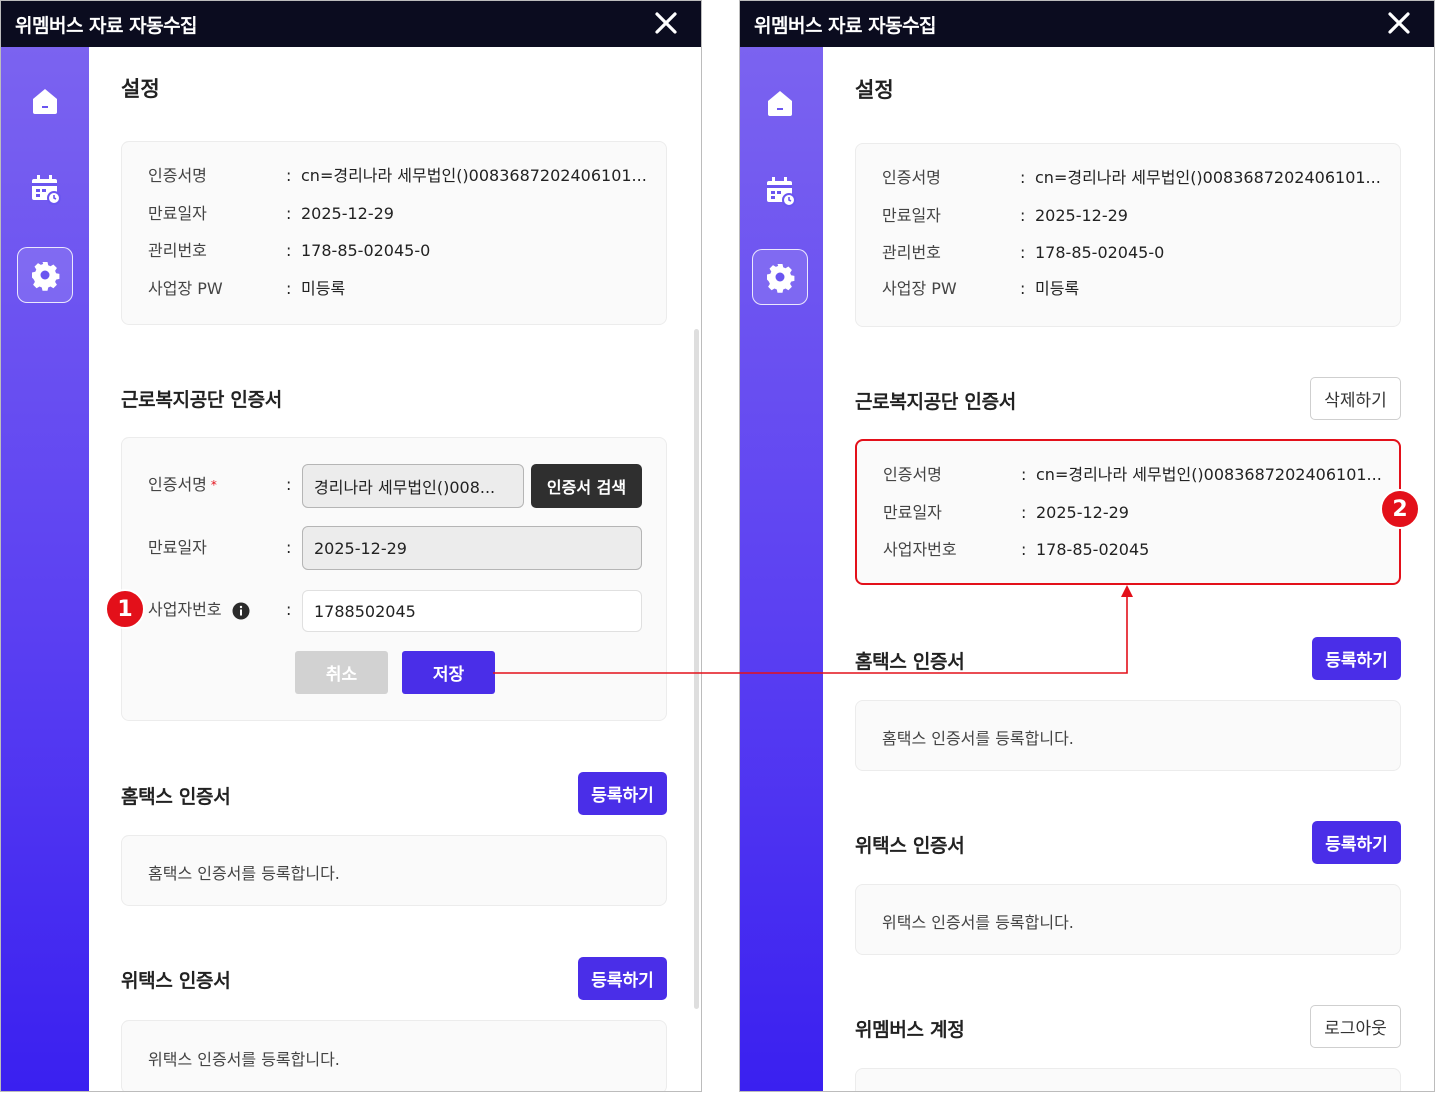 The width and height of the screenshot is (1435, 1093). What do you see at coordinates (241, 611) in the screenshot?
I see `info-icon` at bounding box center [241, 611].